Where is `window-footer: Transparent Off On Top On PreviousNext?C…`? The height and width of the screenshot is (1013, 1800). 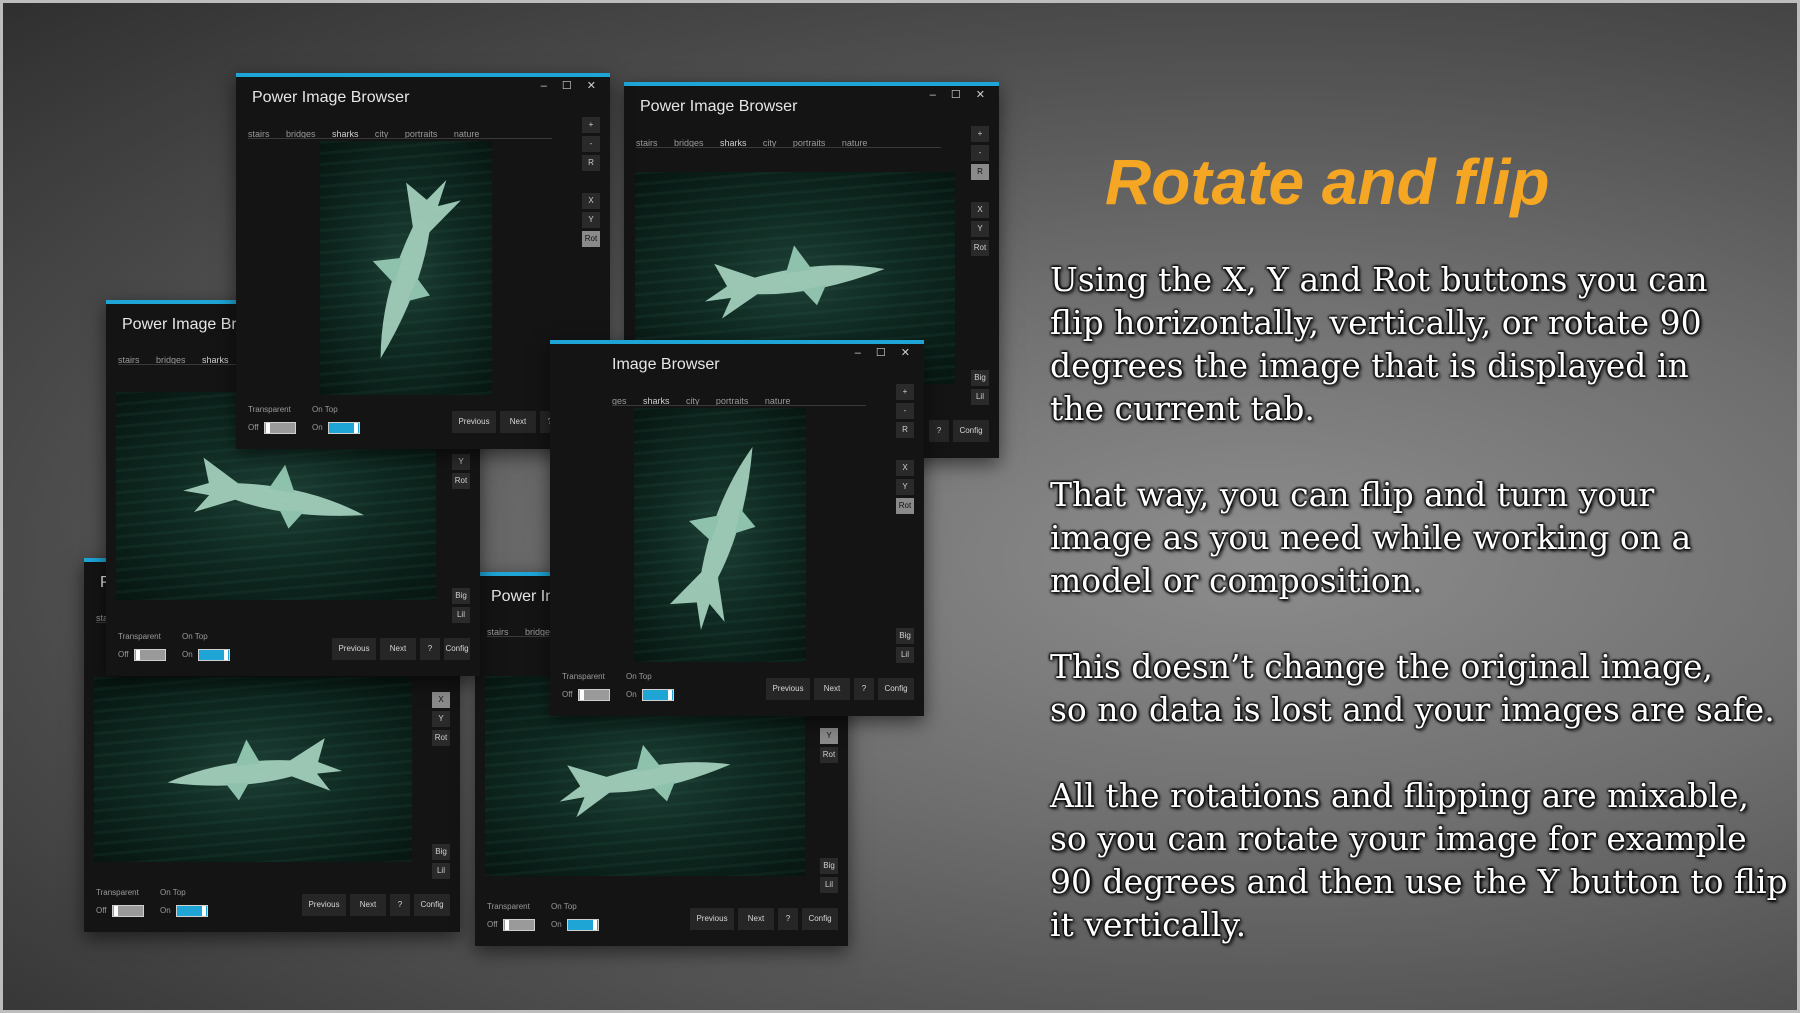
window-footer: Transparent Off On Top On PreviousNext?C… is located at coordinates (294, 649).